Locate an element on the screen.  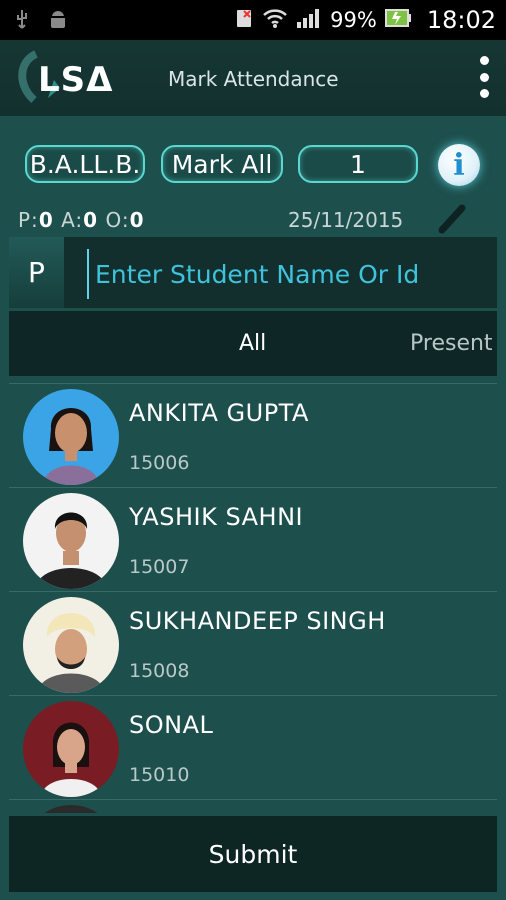
list-item: SONAL 15010 is located at coordinates (253, 747).